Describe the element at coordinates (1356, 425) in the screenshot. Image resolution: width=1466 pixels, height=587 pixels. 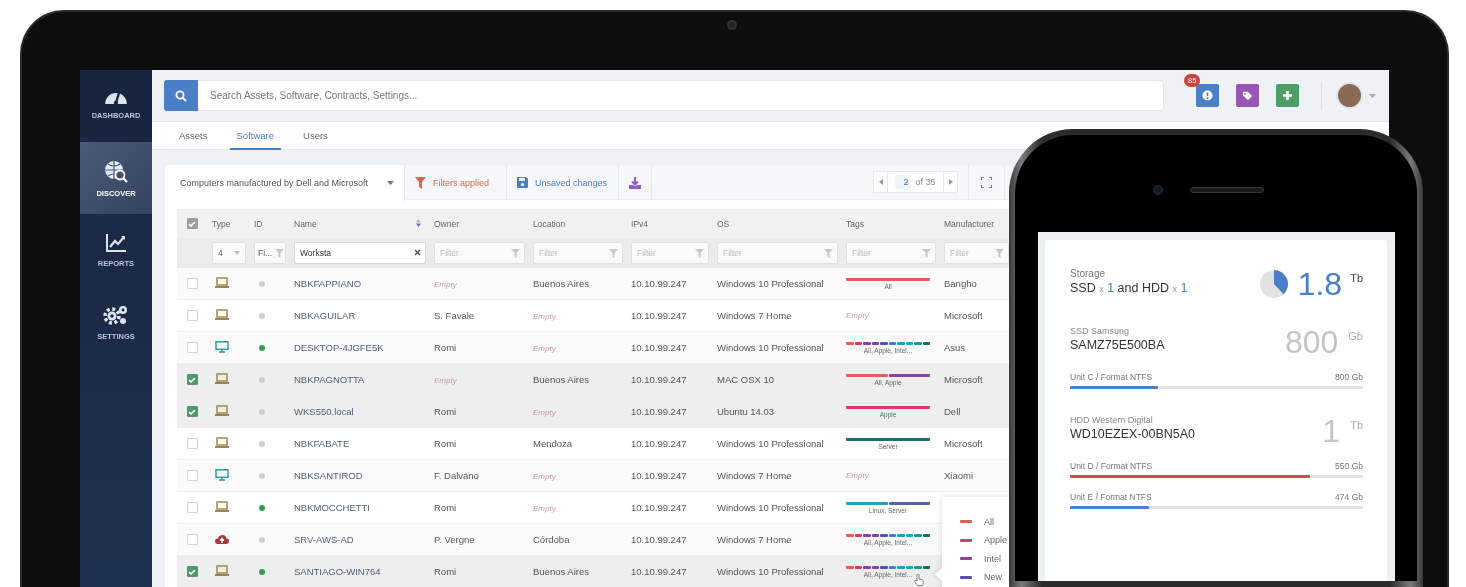
I see `drive-unit: Tb` at that location.